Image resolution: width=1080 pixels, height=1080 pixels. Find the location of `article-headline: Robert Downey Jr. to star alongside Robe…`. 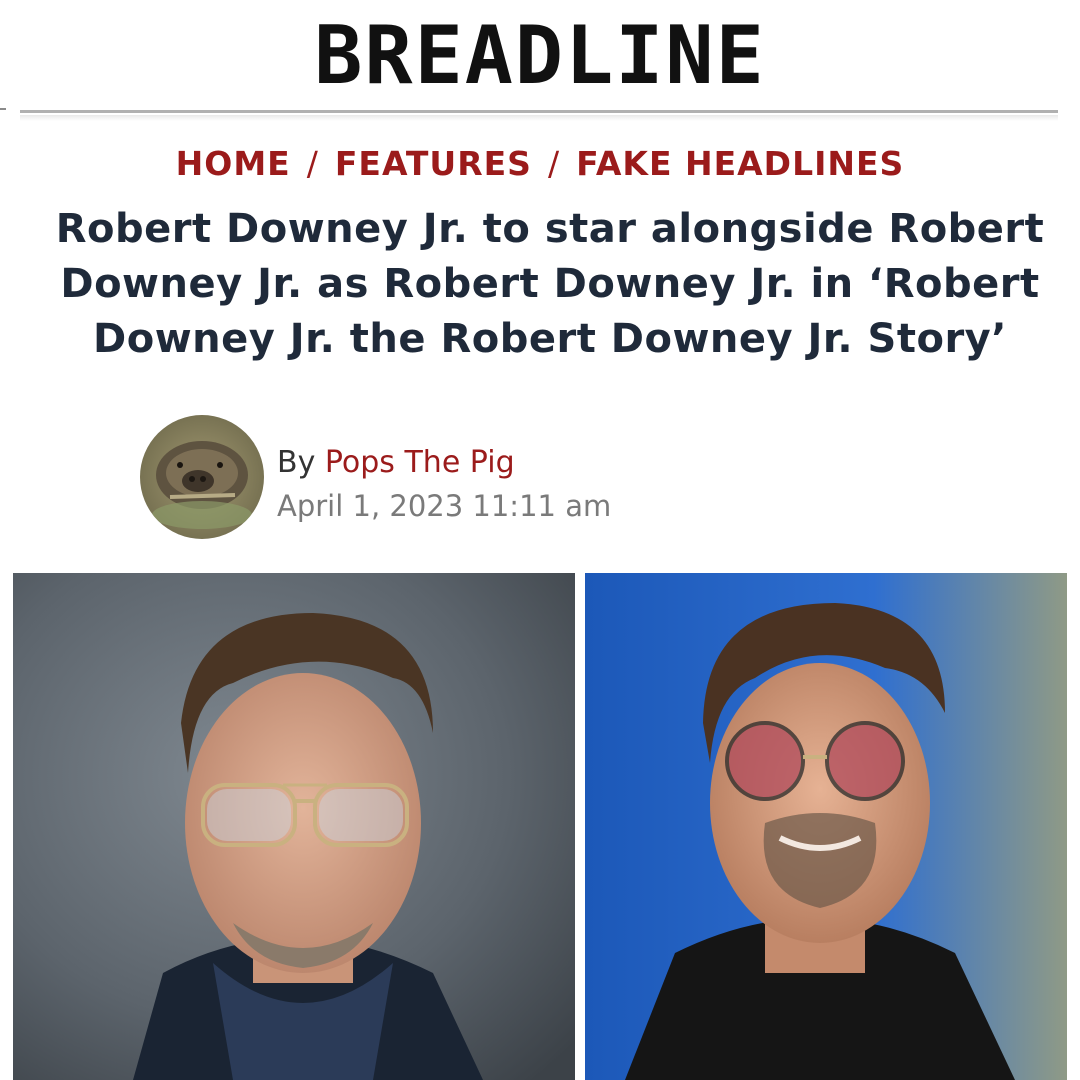

article-headline: Robert Downey Jr. to star alongside Robe… is located at coordinates (550, 284).